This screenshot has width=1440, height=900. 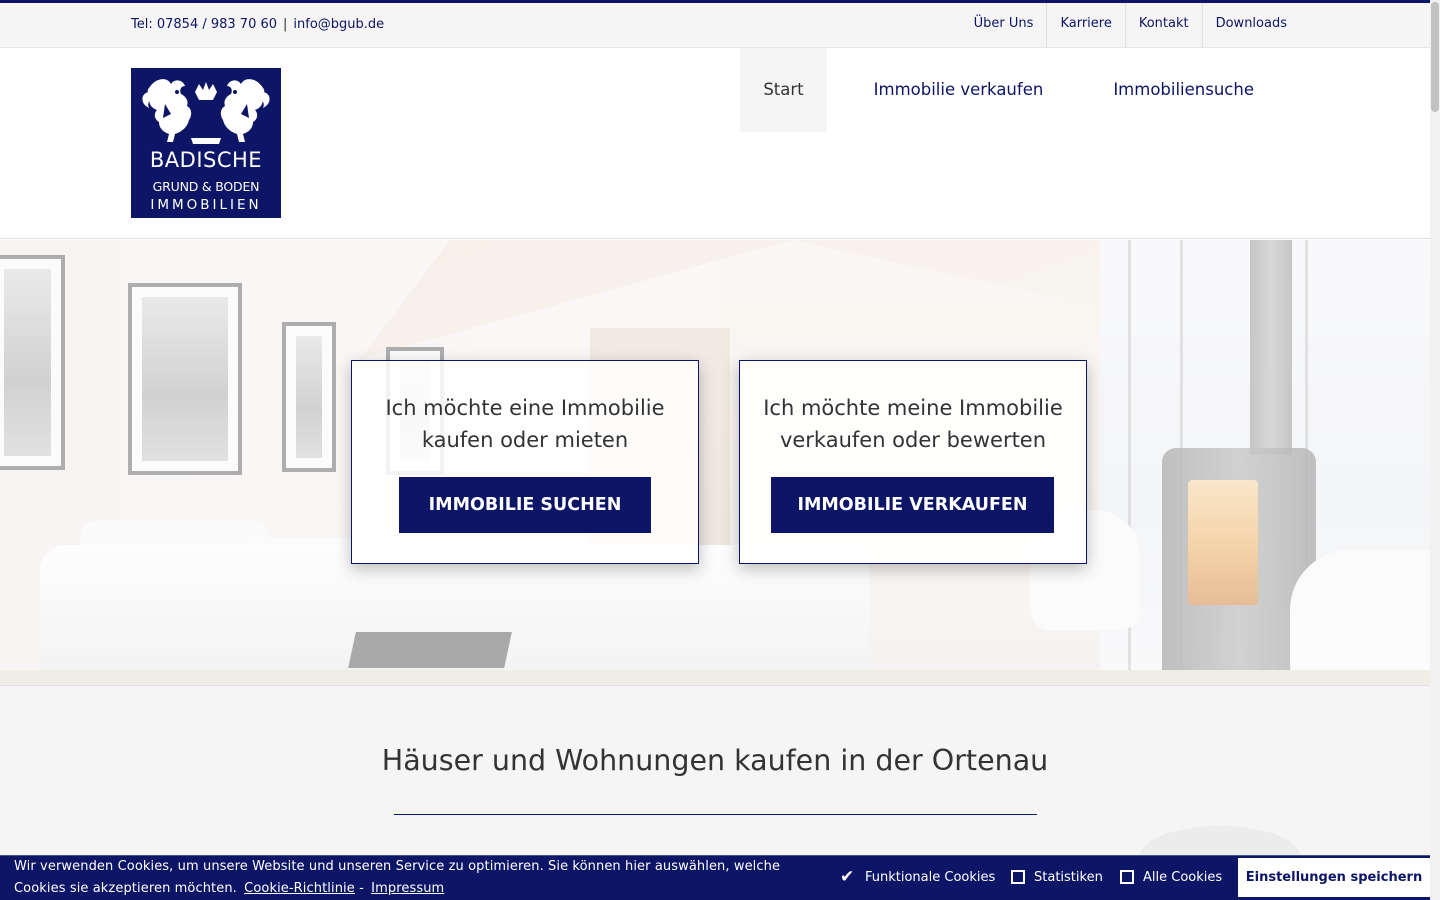 What do you see at coordinates (299, 888) in the screenshot?
I see `cookie-policy-link: Cookie-Richtlinie` at bounding box center [299, 888].